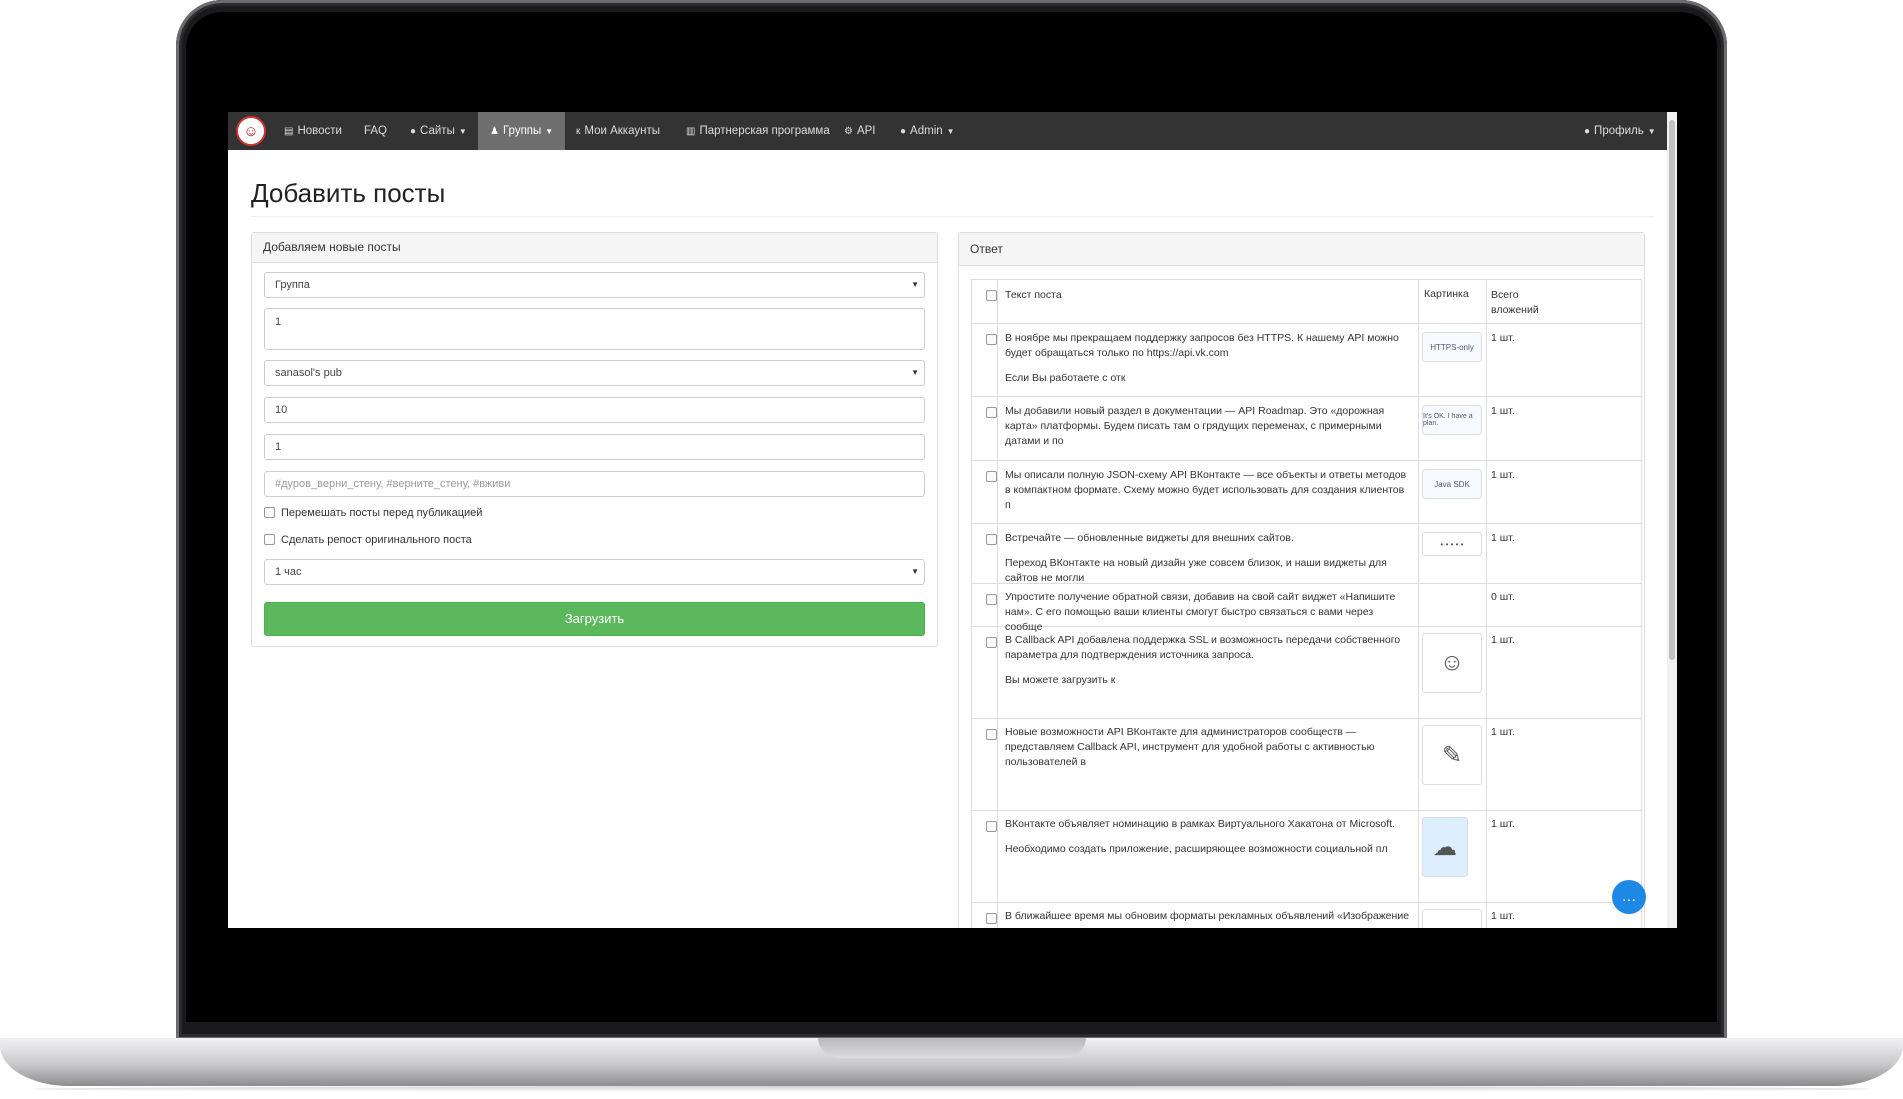  What do you see at coordinates (494, 131) in the screenshot?
I see `users-icon: ♟` at bounding box center [494, 131].